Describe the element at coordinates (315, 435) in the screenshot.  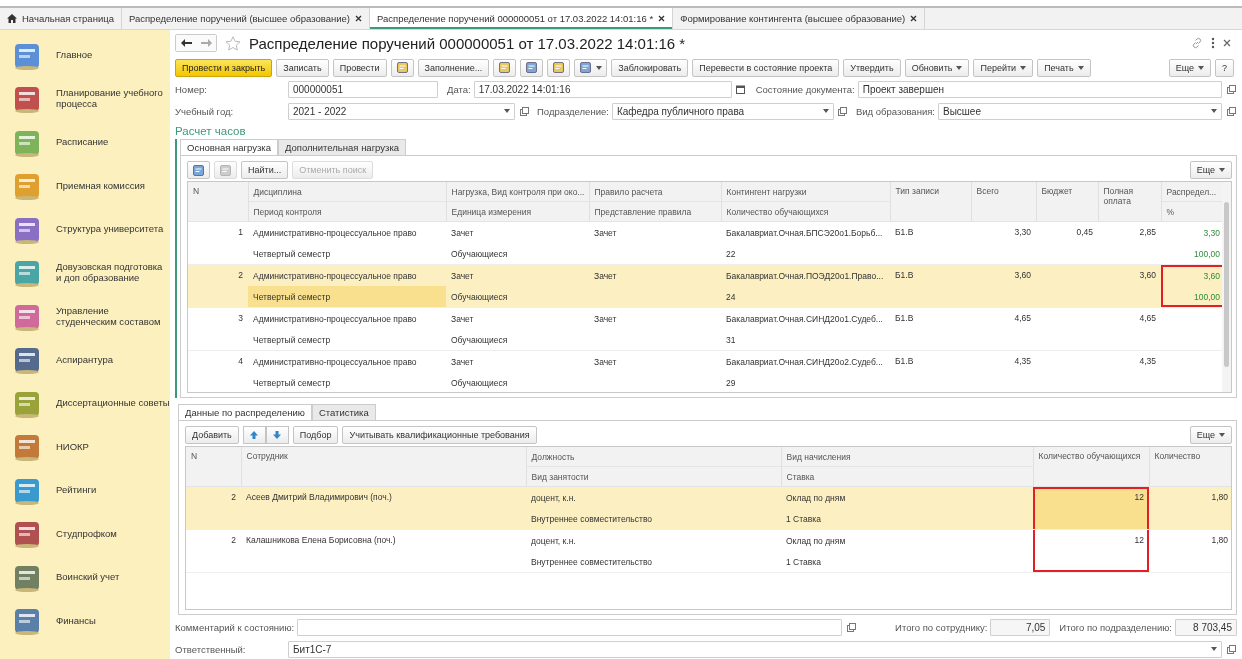
I see `toolbar-button: Подбор` at that location.